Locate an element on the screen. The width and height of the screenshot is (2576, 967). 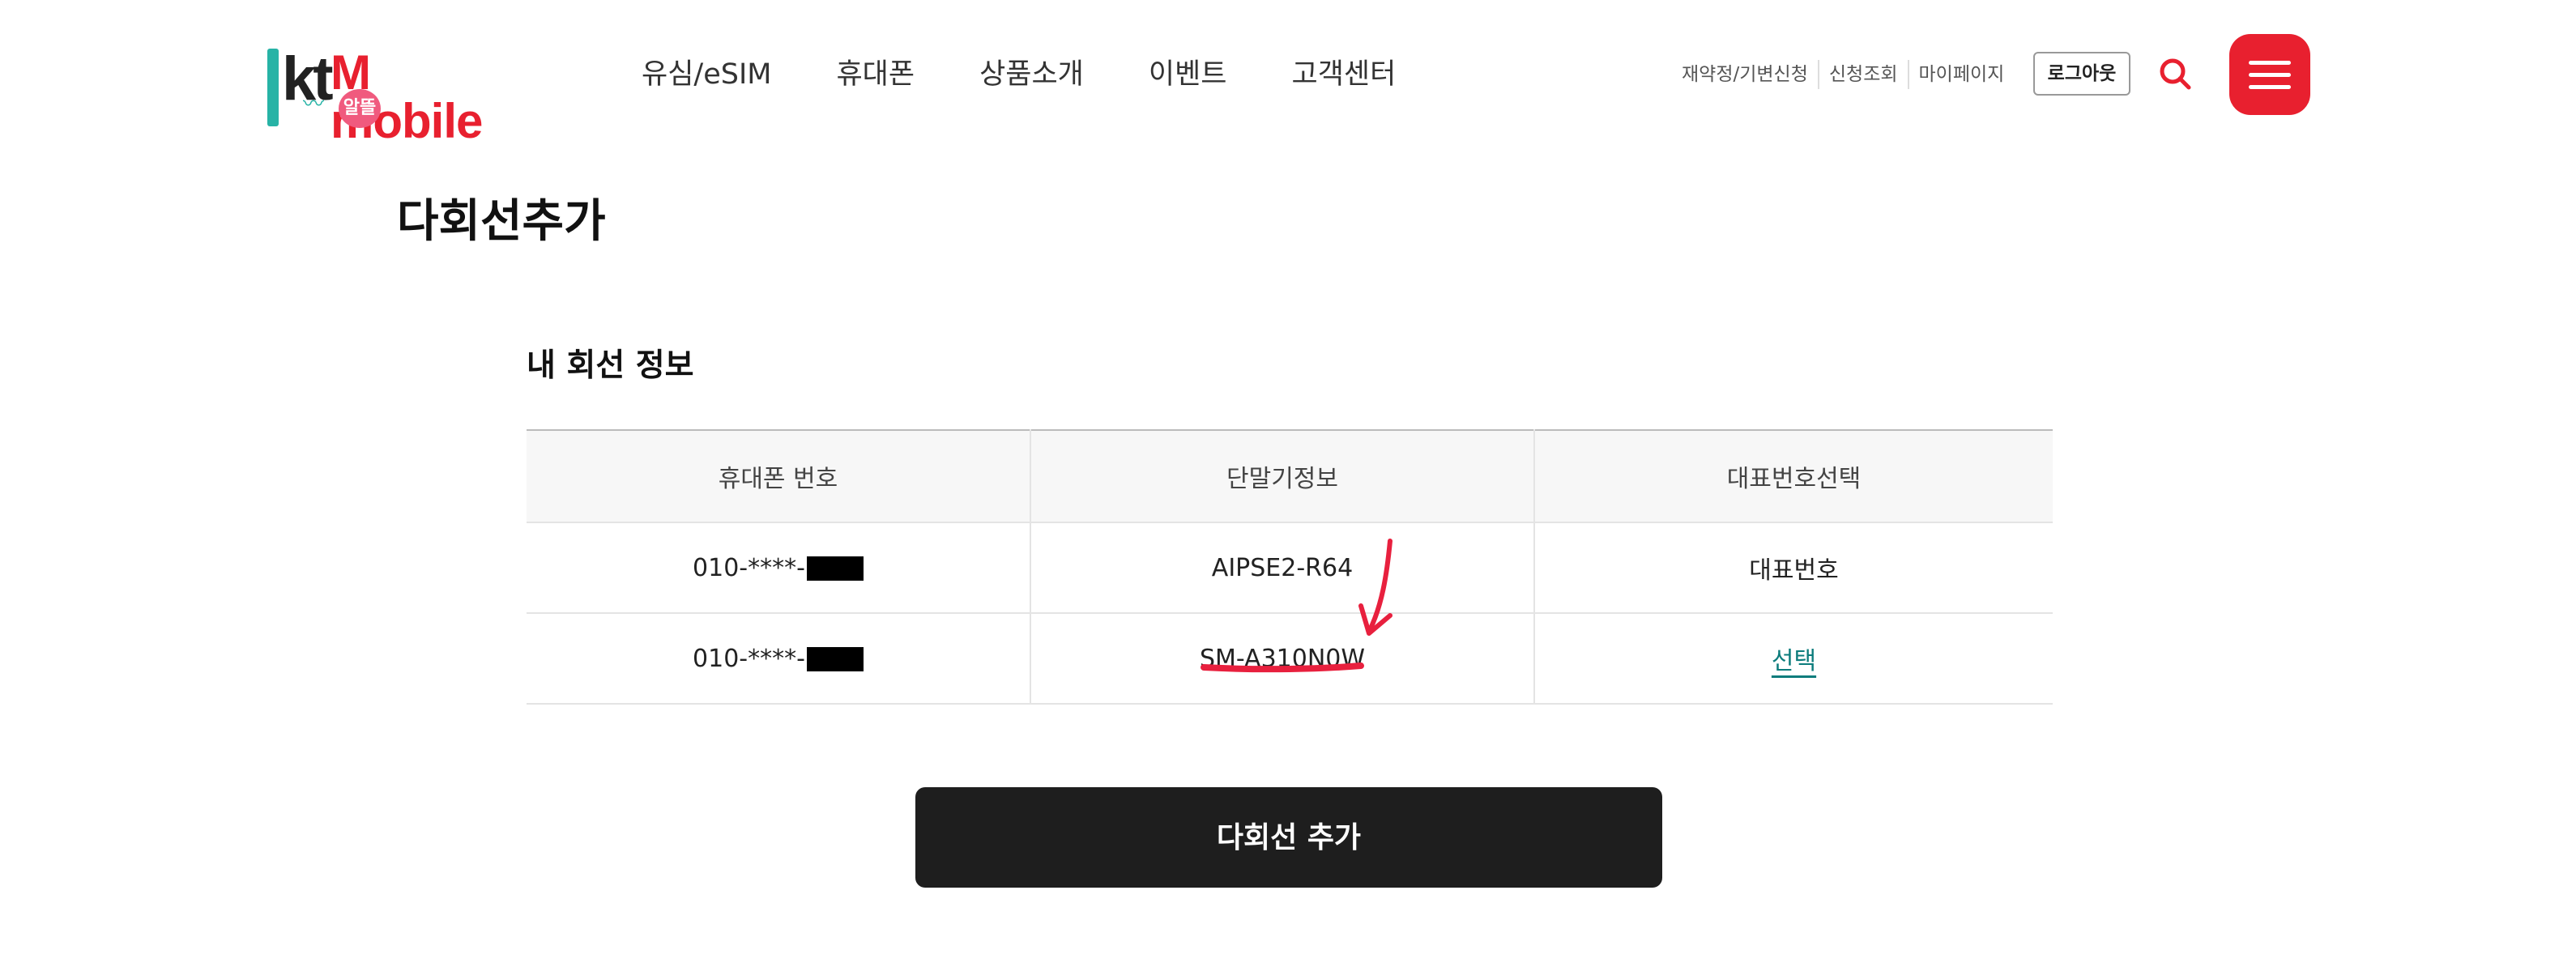
util-link-mypage: 마이페이지 is located at coordinates (1961, 74).